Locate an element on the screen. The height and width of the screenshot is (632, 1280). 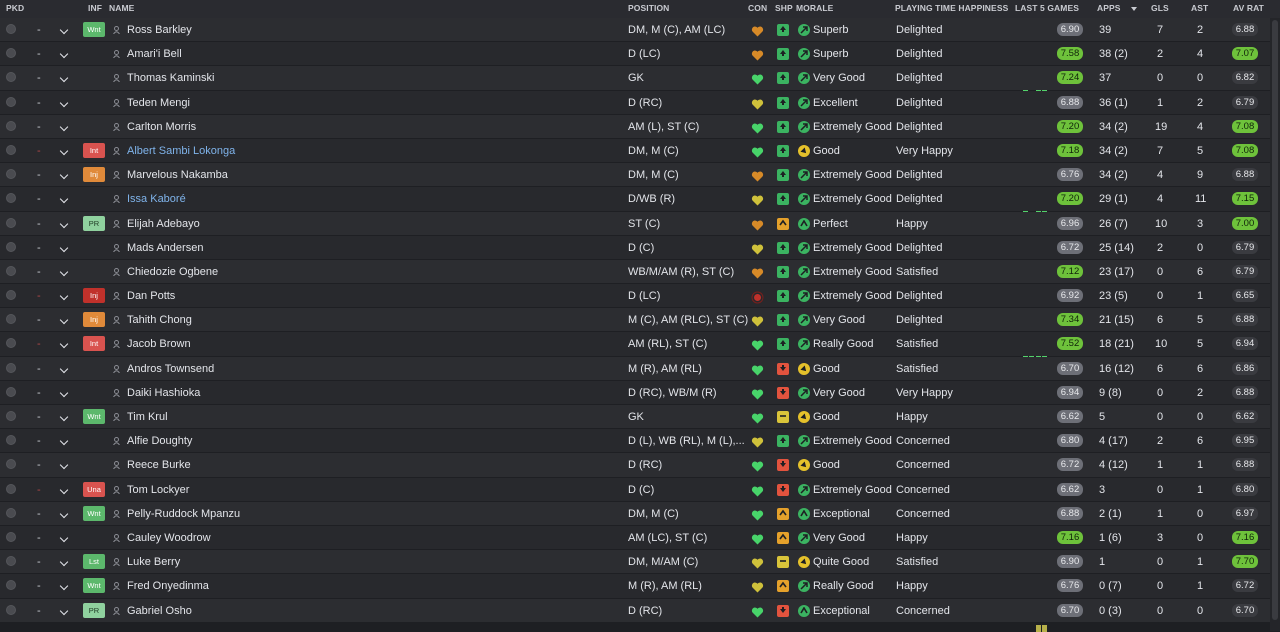
player-name: Teden Mengi is located at coordinates (158, 103).